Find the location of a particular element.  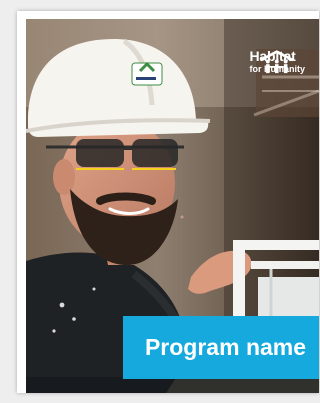

program-name: Program name is located at coordinates (225, 347).